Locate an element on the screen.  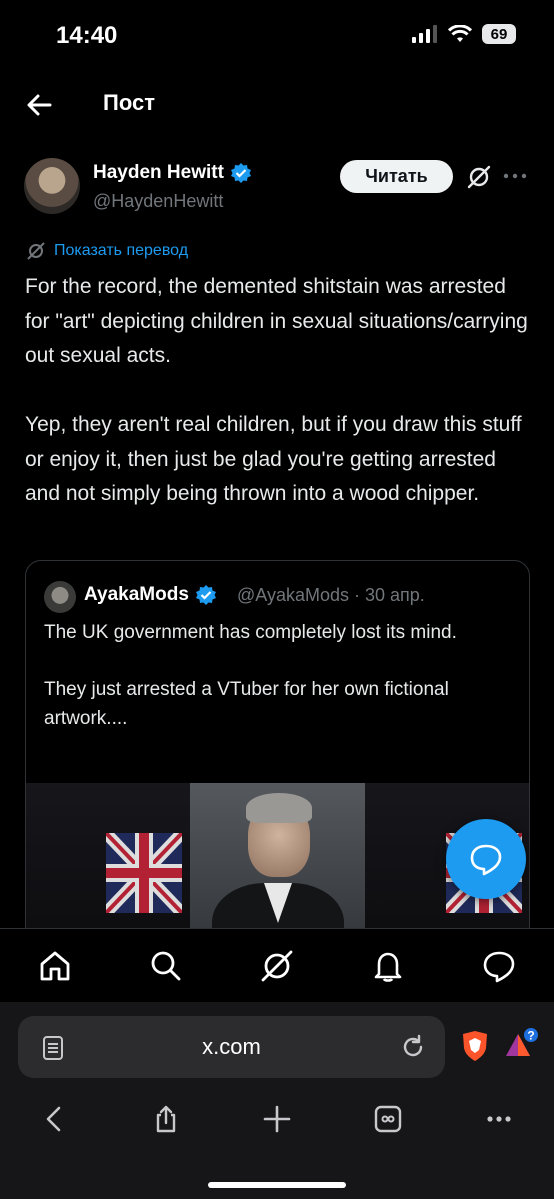
battery-indicator: 69 is located at coordinates (499, 34).